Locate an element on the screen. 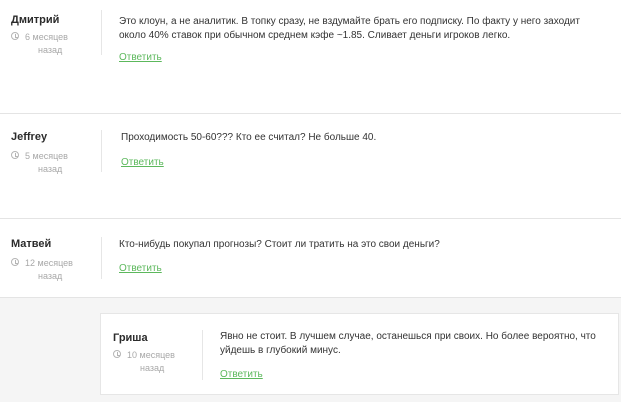  comment-author: Матвей is located at coordinates (31, 244).